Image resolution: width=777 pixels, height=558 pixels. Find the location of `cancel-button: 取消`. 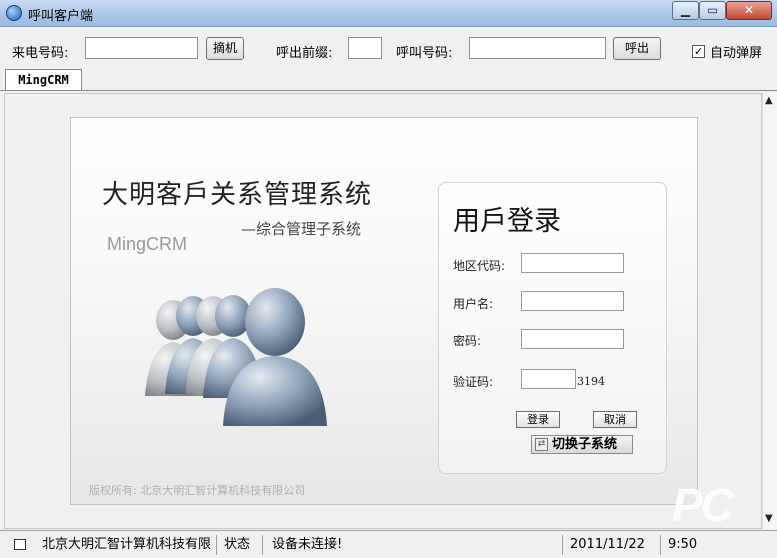

cancel-button: 取消 is located at coordinates (615, 419).